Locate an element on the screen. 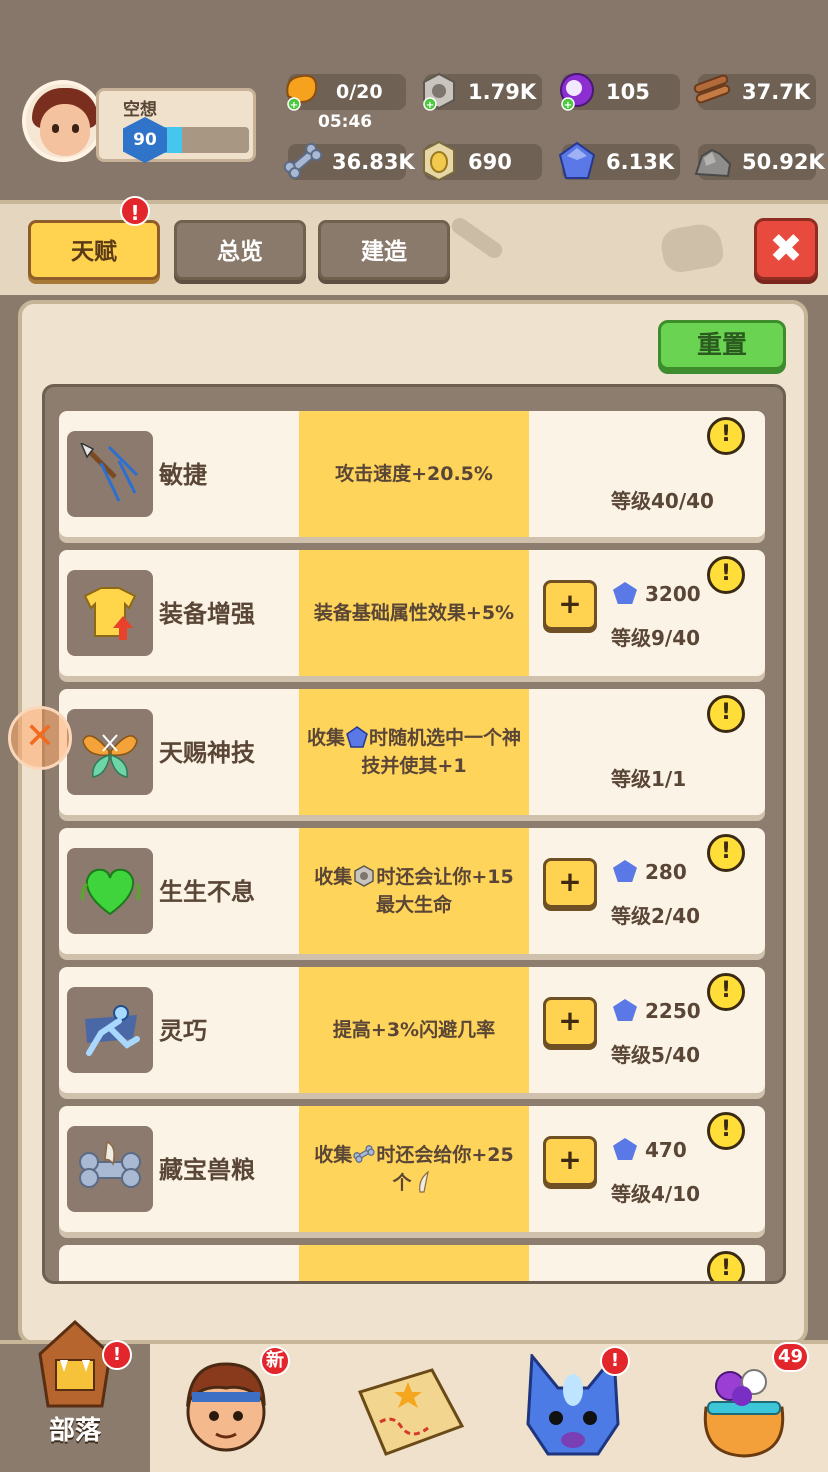 The height and width of the screenshot is (1472, 828). talent-name: 藏宝兽粮 is located at coordinates (207, 1170).